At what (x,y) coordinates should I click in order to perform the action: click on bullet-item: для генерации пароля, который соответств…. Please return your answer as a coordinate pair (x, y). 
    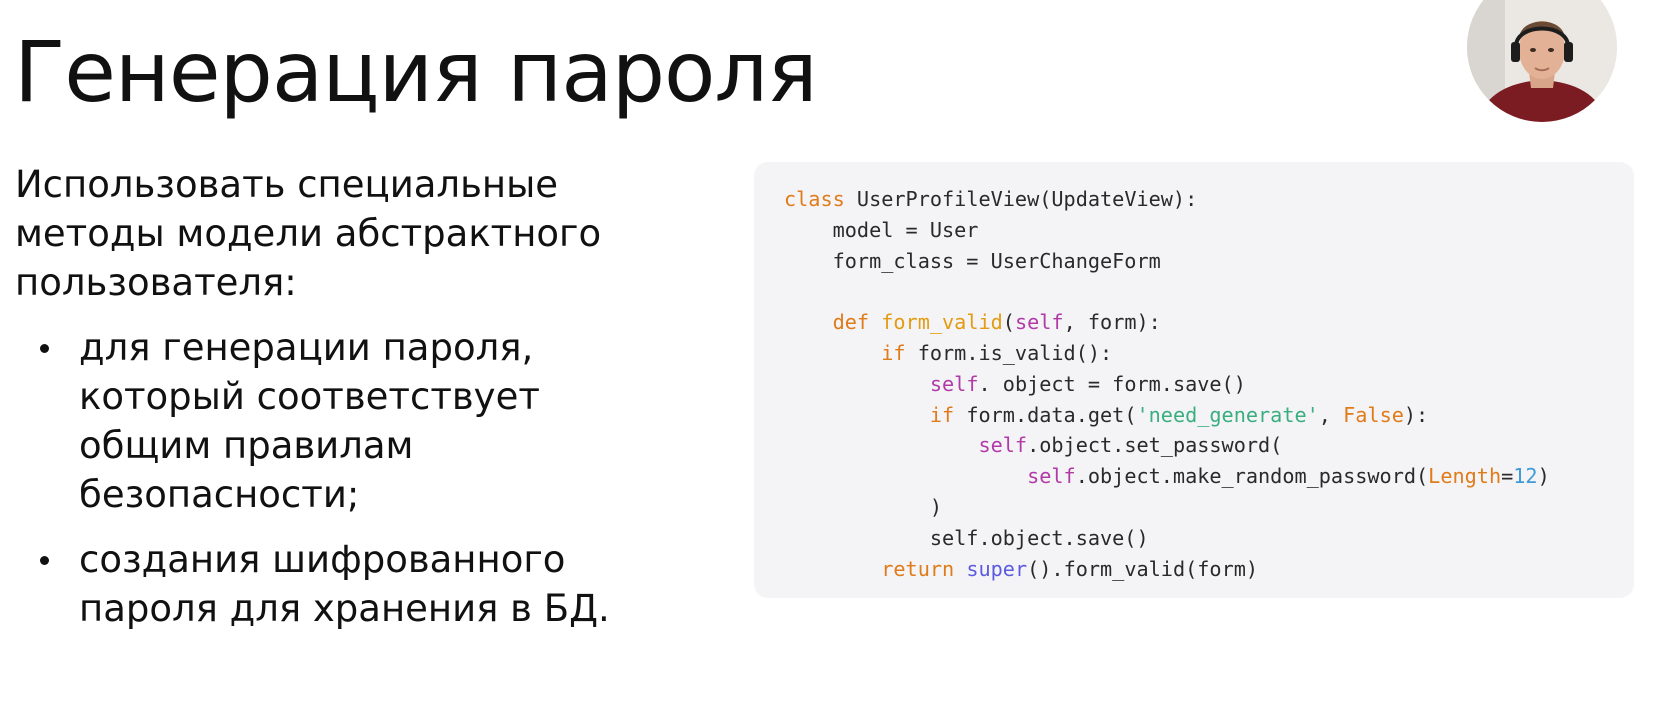
    Looking at the image, I should click on (360, 421).